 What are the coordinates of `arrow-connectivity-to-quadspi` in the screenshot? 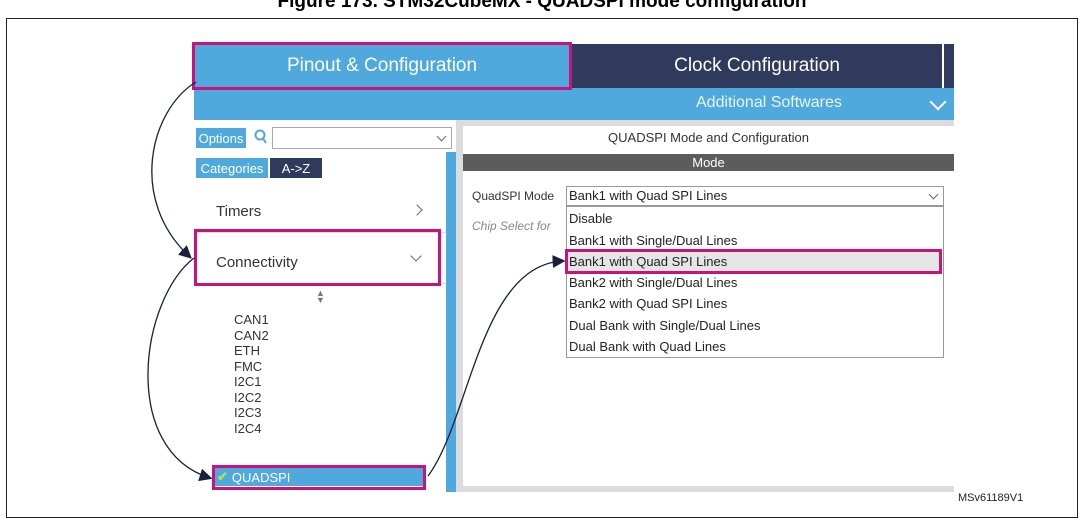 It's located at (180, 369).